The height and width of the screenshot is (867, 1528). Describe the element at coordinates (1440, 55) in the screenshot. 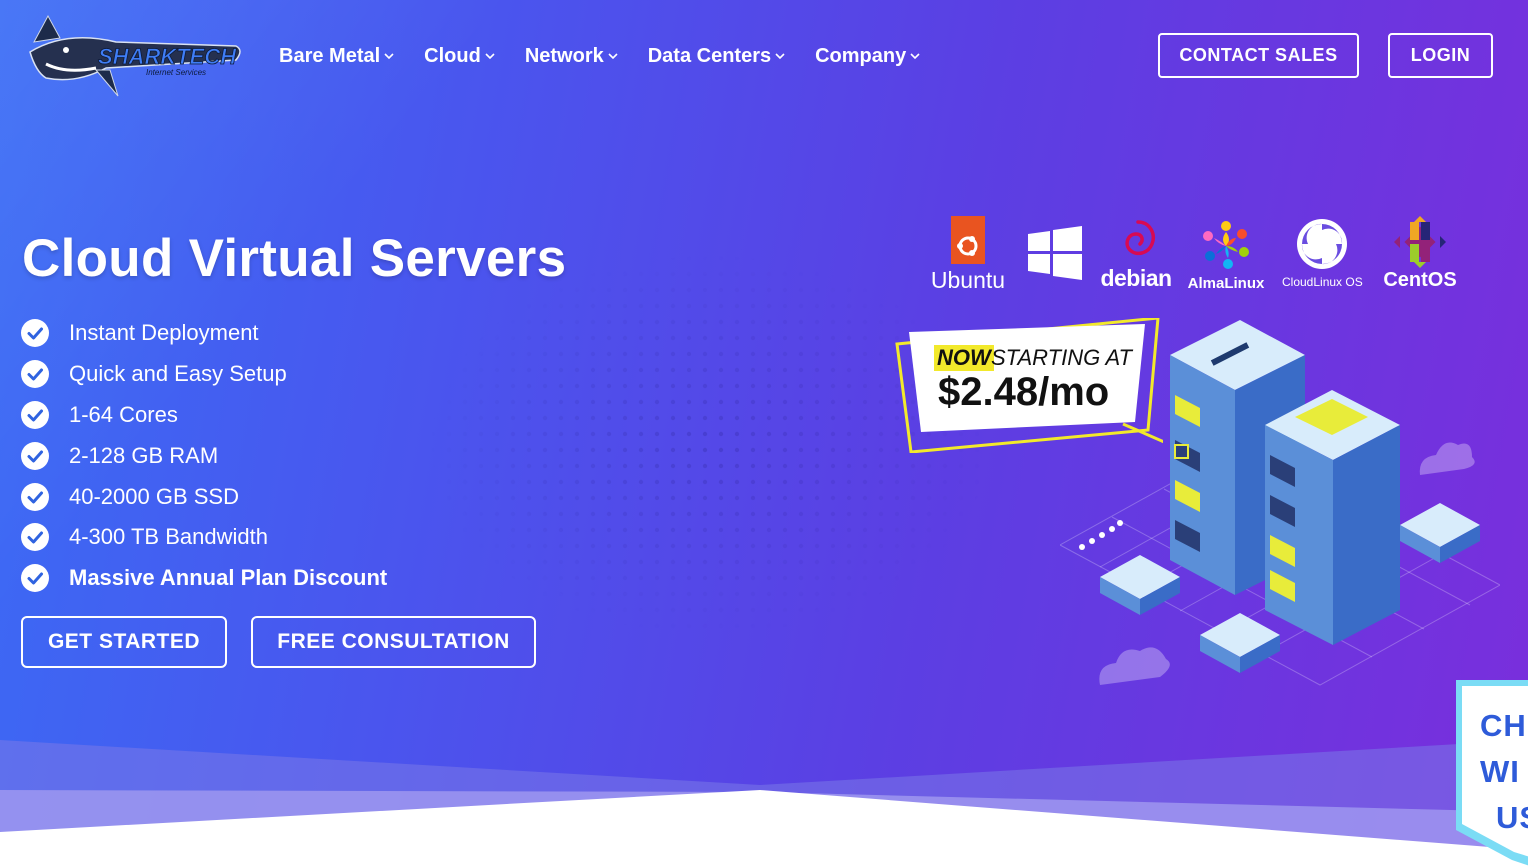

I see `login-button: LOGIN` at that location.